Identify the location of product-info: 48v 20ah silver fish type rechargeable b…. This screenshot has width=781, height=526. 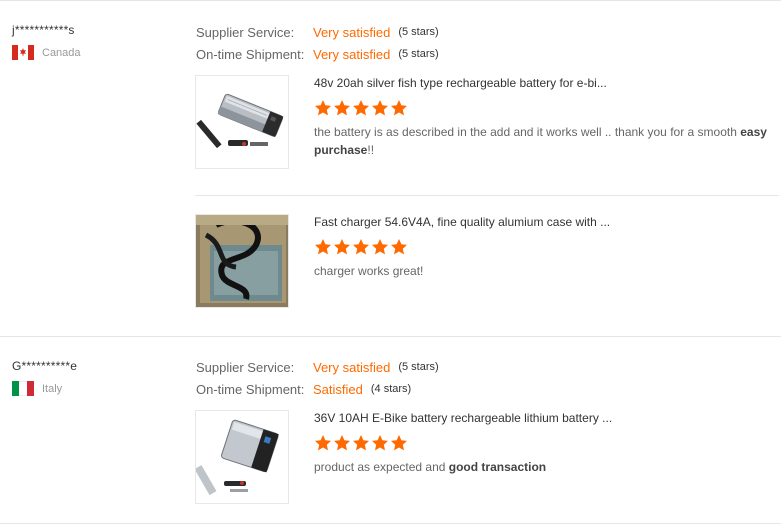
(544, 117).